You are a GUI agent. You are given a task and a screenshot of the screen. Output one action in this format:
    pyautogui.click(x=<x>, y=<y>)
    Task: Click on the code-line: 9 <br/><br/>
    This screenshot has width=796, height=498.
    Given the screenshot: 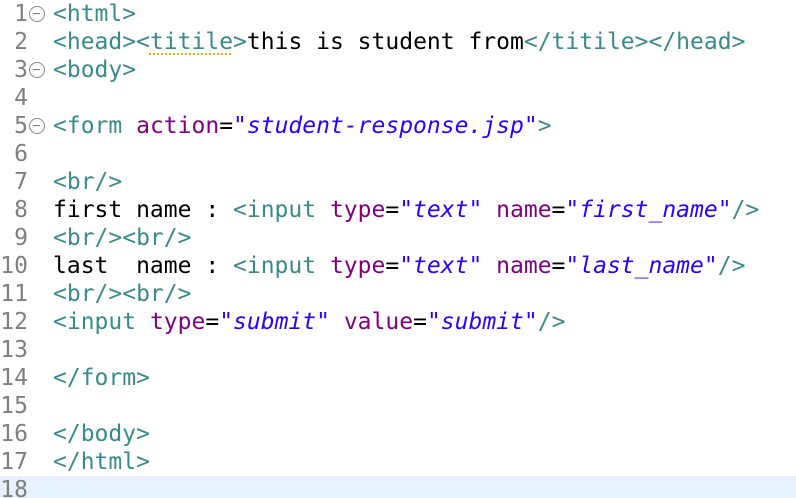 What is the action you would take?
    pyautogui.click(x=398, y=238)
    